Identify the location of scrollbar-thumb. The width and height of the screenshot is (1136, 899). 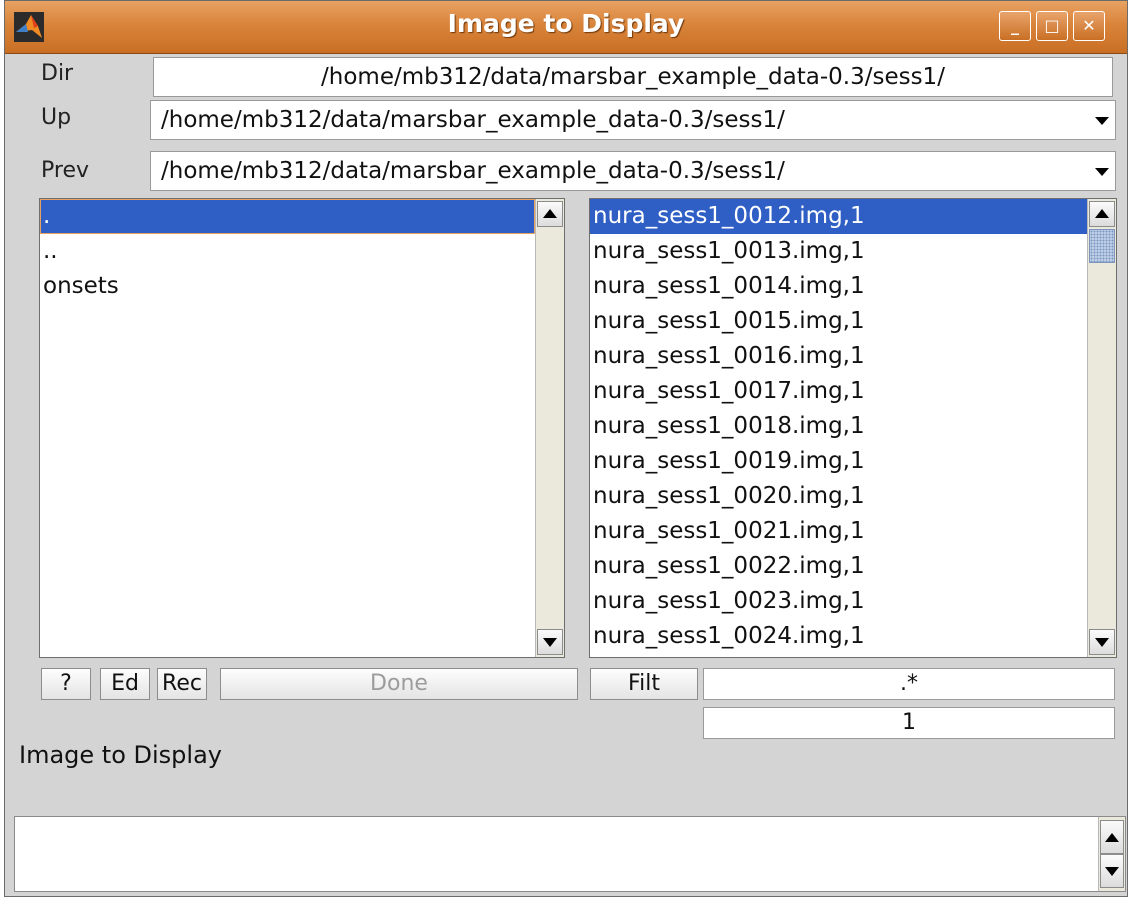
(1102, 246).